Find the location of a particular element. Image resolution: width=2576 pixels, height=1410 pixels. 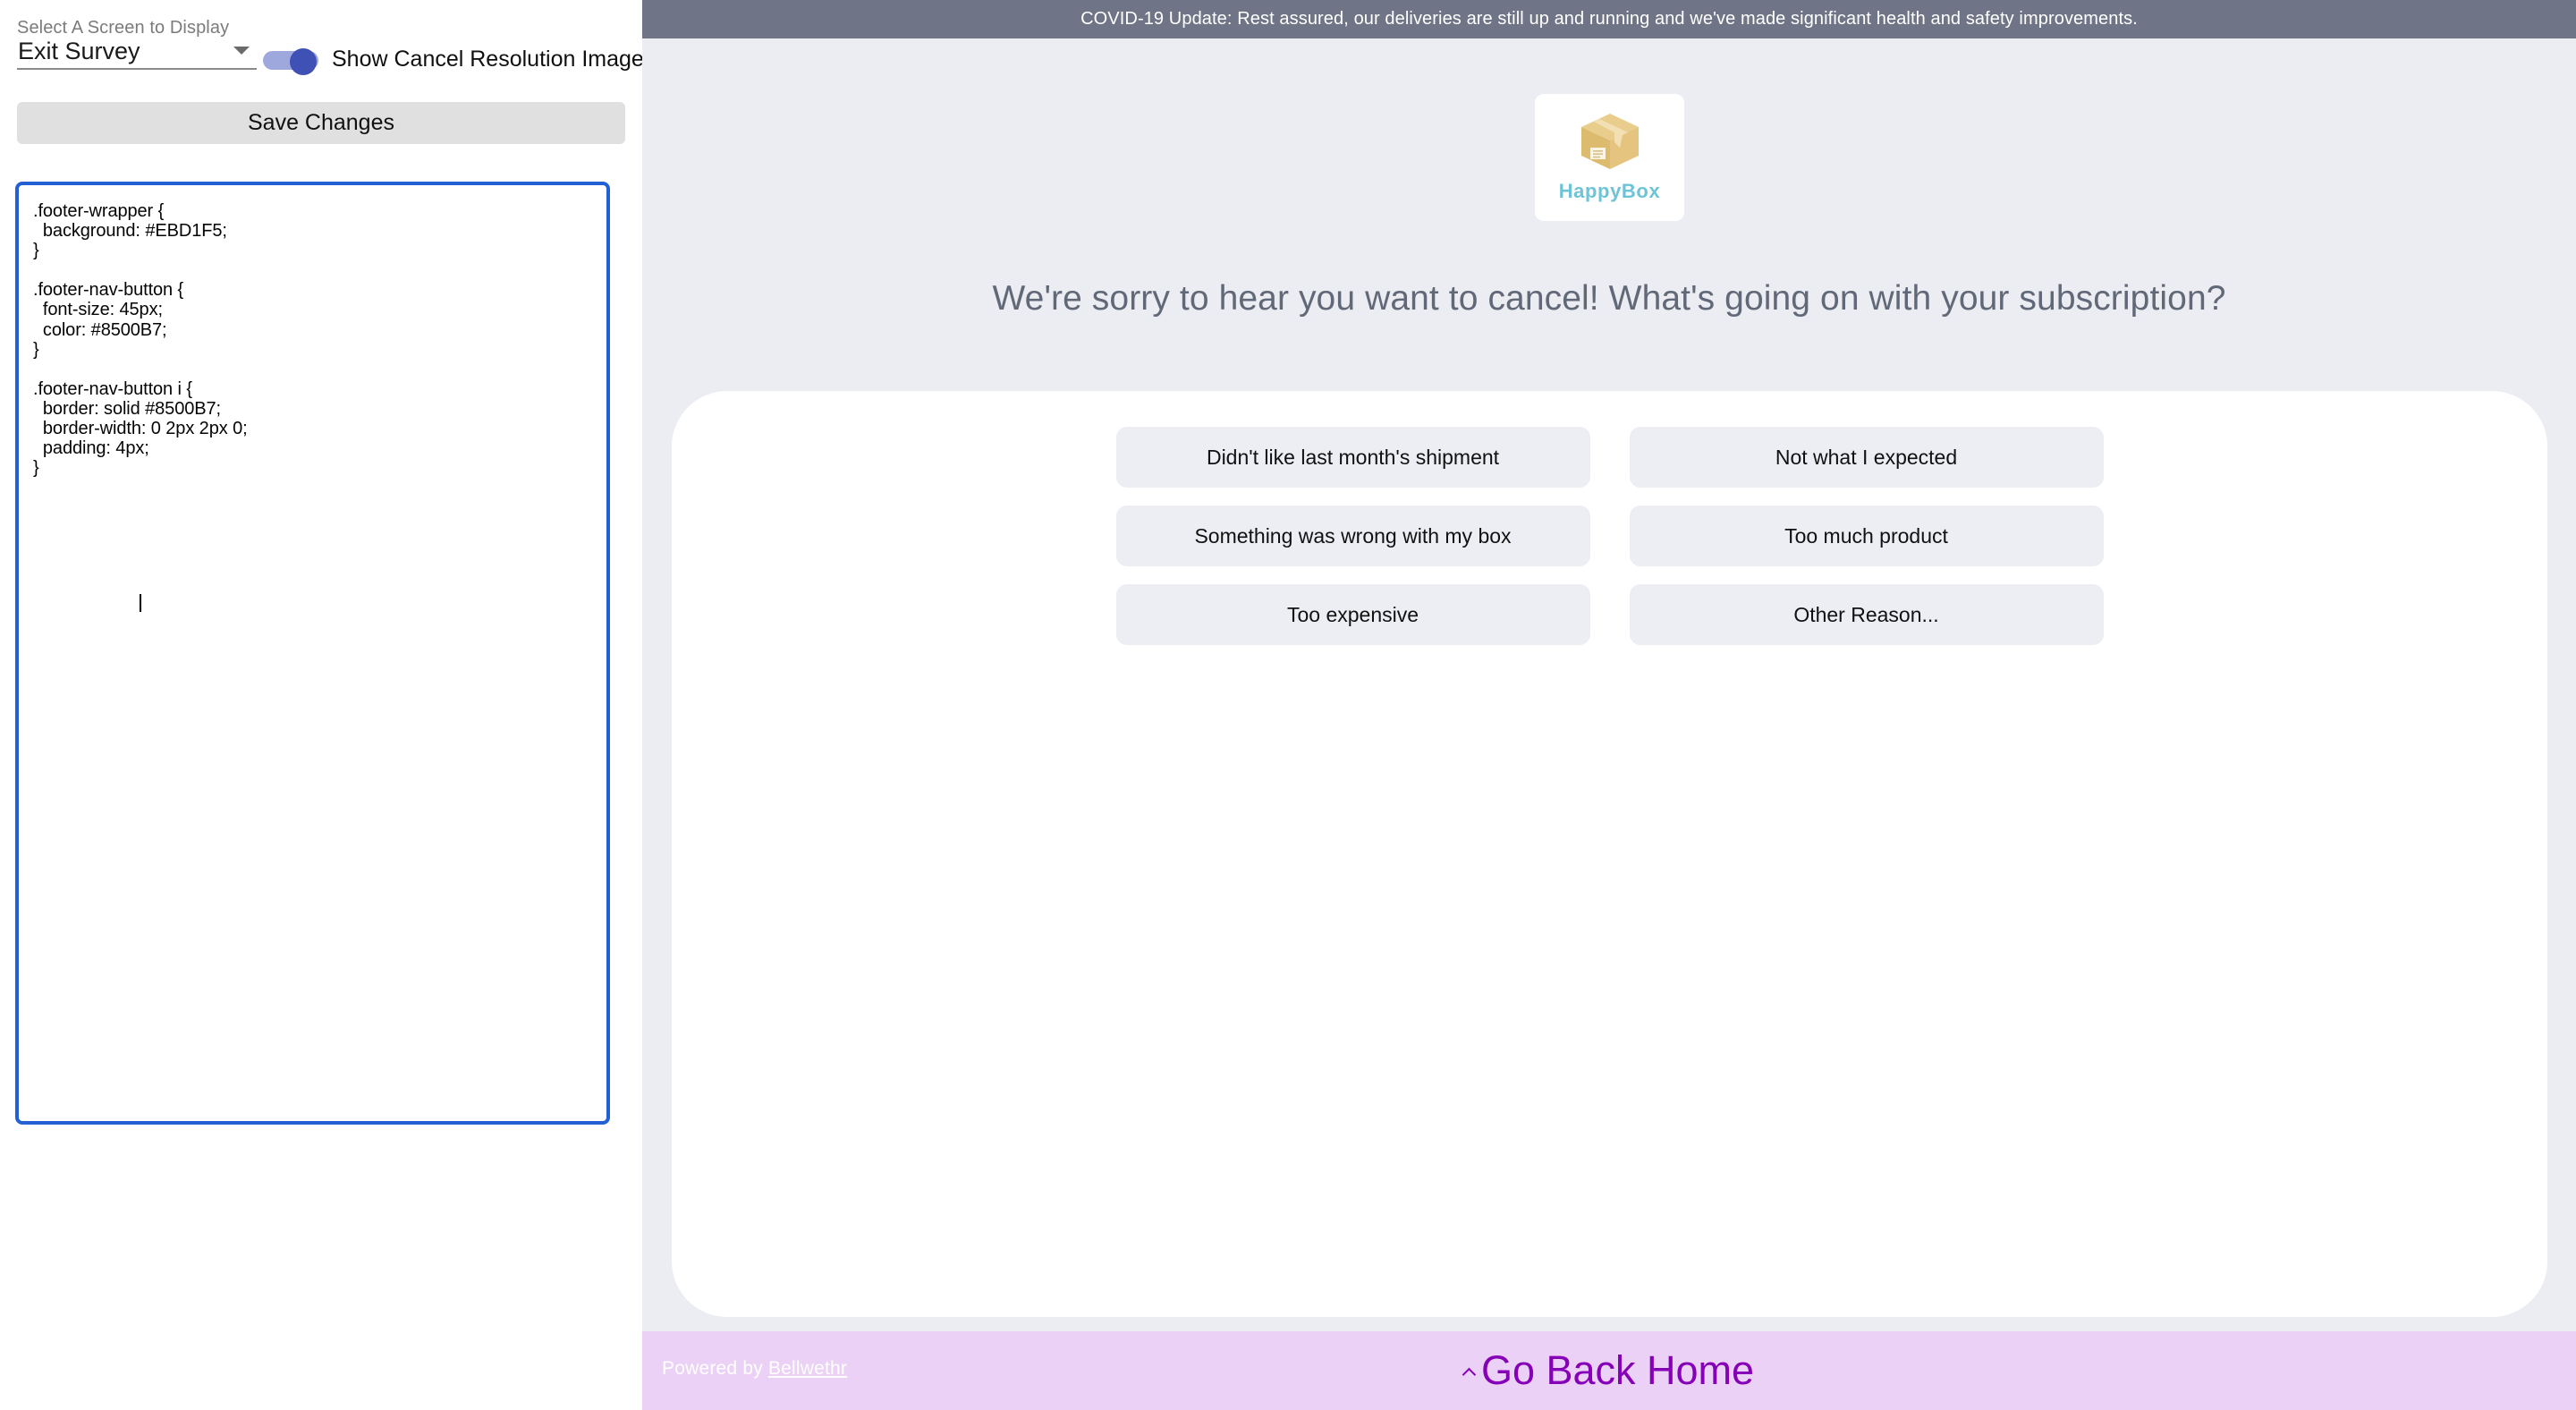

powered-by: Powered by Bellwethr is located at coordinates (754, 1369).